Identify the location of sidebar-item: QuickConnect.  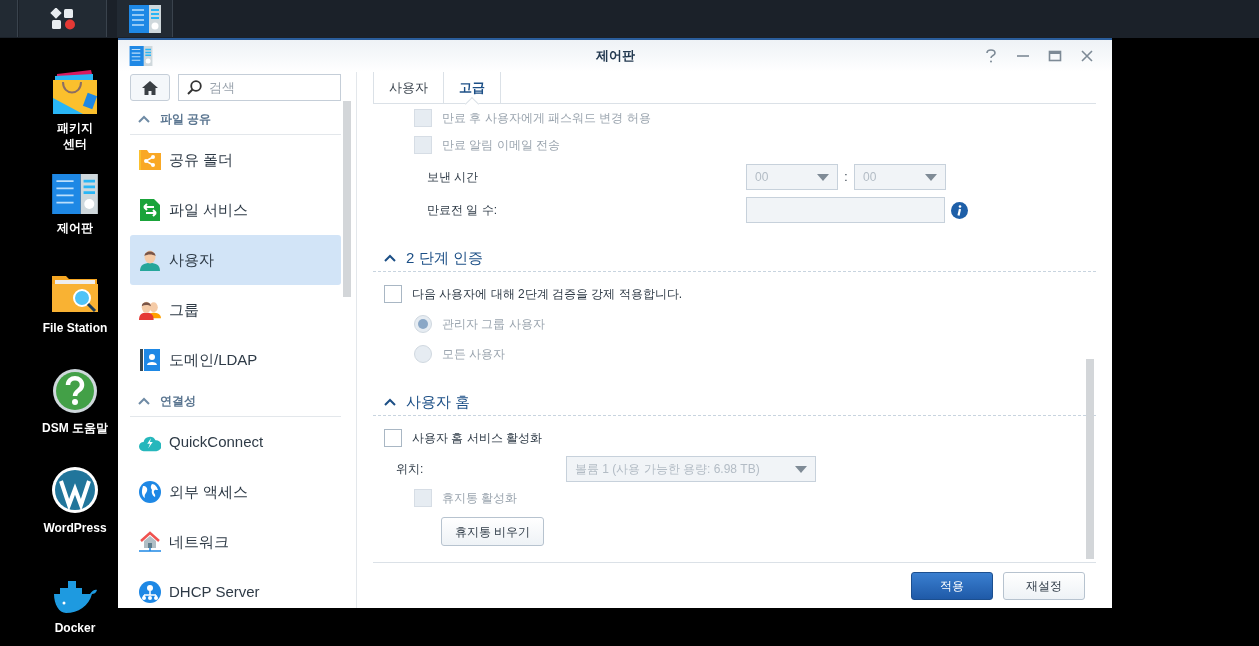
(235, 442).